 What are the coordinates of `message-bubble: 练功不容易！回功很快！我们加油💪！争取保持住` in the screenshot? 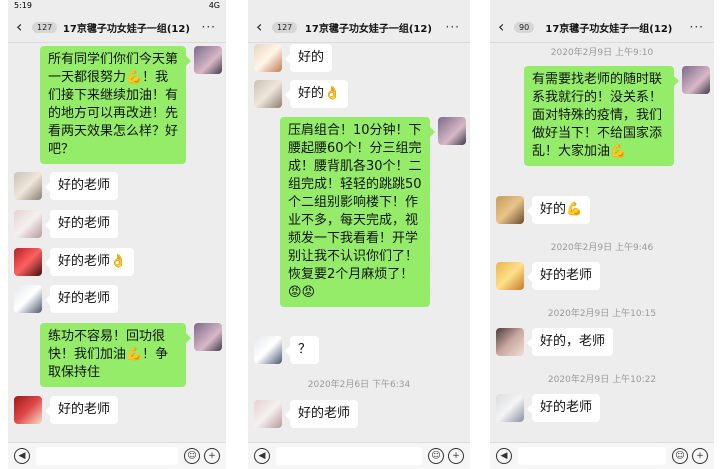 It's located at (115, 355).